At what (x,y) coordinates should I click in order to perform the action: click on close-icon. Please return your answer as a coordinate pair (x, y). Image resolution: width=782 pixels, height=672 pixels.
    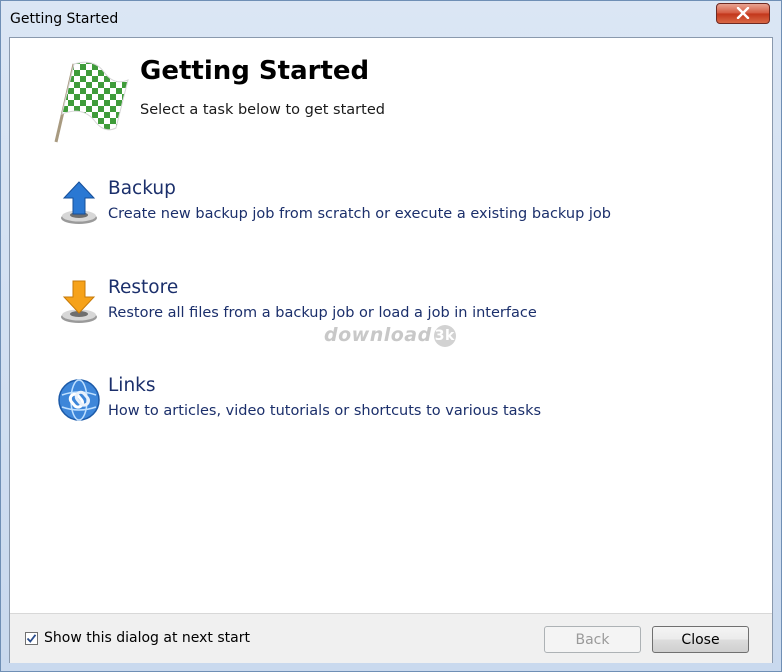
    Looking at the image, I should click on (743, 13).